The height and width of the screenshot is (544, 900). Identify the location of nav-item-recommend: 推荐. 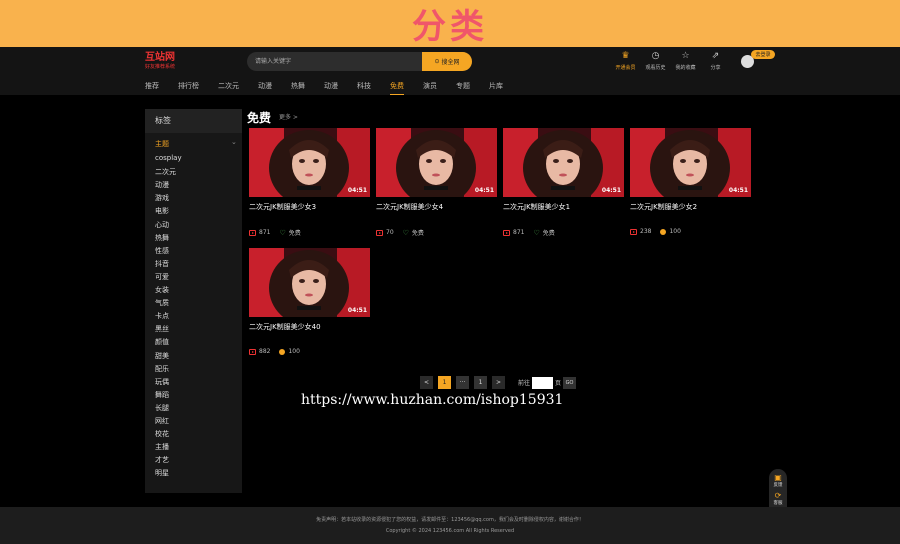
(152, 86).